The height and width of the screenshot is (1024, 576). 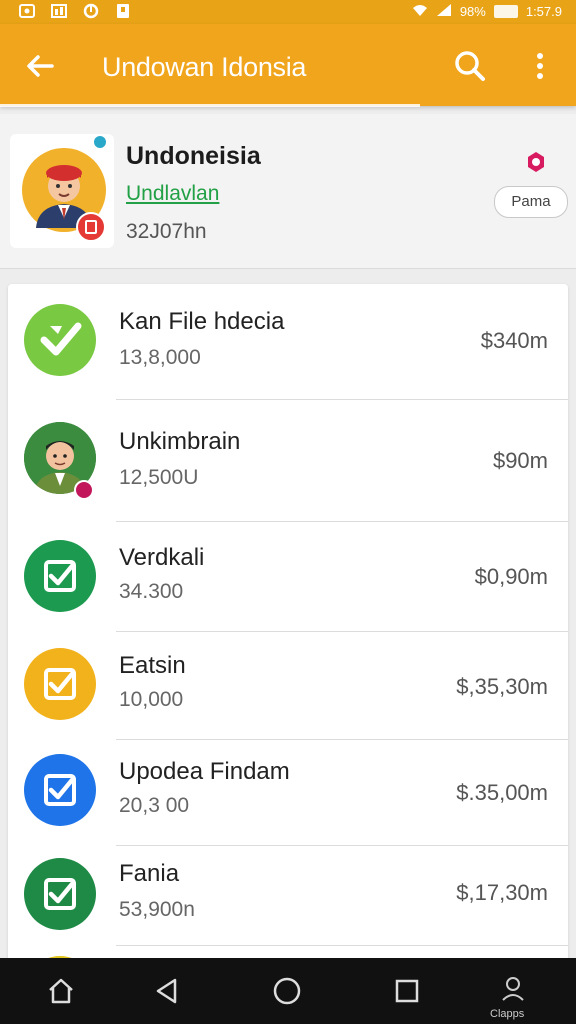 I want to click on avatar-badge-icon, so click(x=91, y=227).